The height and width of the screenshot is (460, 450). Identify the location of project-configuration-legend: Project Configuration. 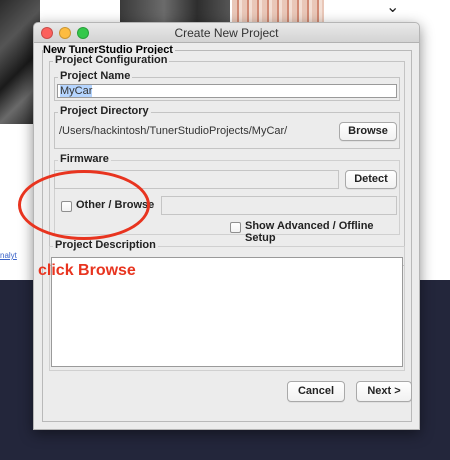
(111, 60).